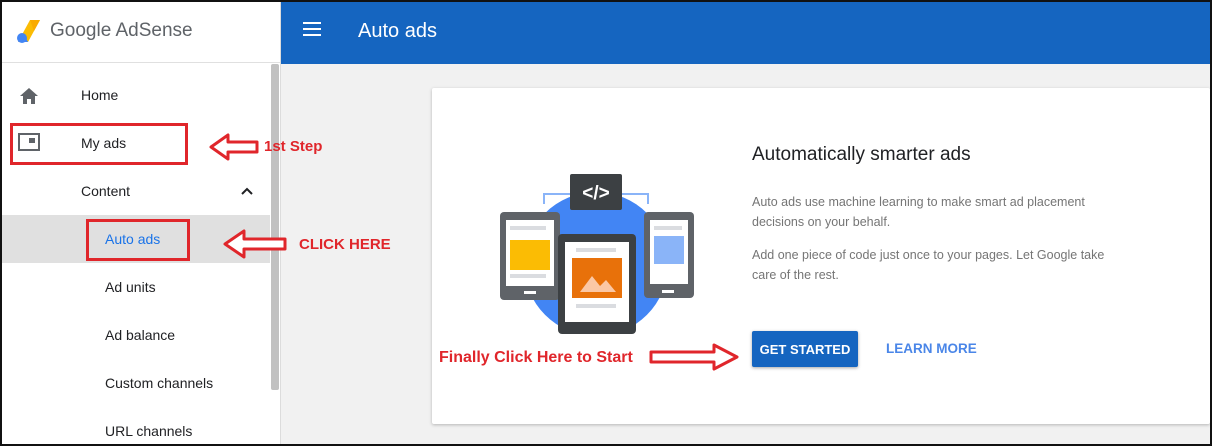  I want to click on chevron-up-icon, so click(247, 191).